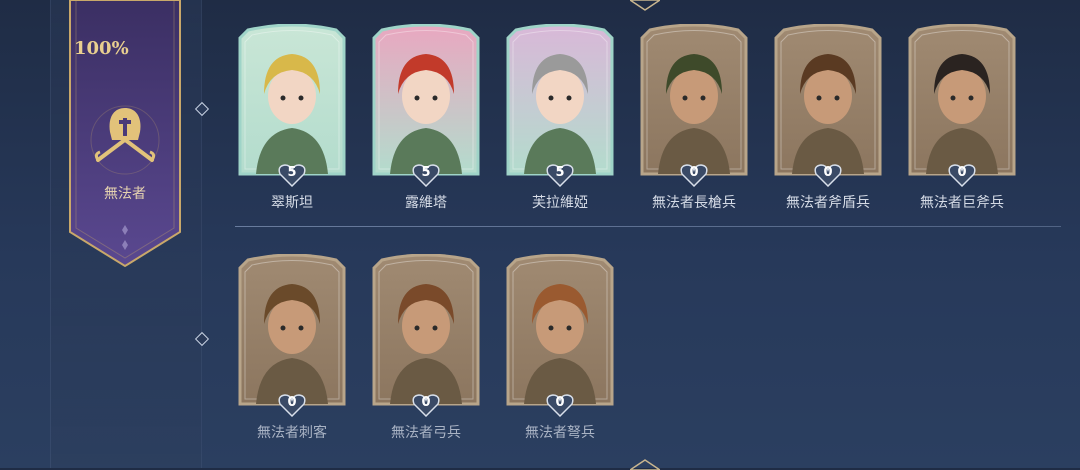  What do you see at coordinates (694, 203) in the screenshot?
I see `character-name: 無法者長槍兵` at bounding box center [694, 203].